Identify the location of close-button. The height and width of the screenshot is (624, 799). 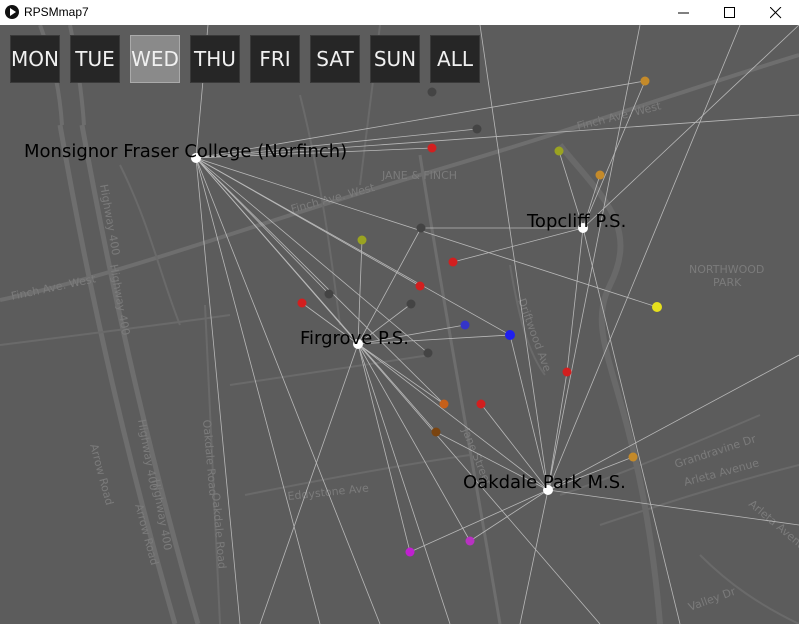
(776, 12).